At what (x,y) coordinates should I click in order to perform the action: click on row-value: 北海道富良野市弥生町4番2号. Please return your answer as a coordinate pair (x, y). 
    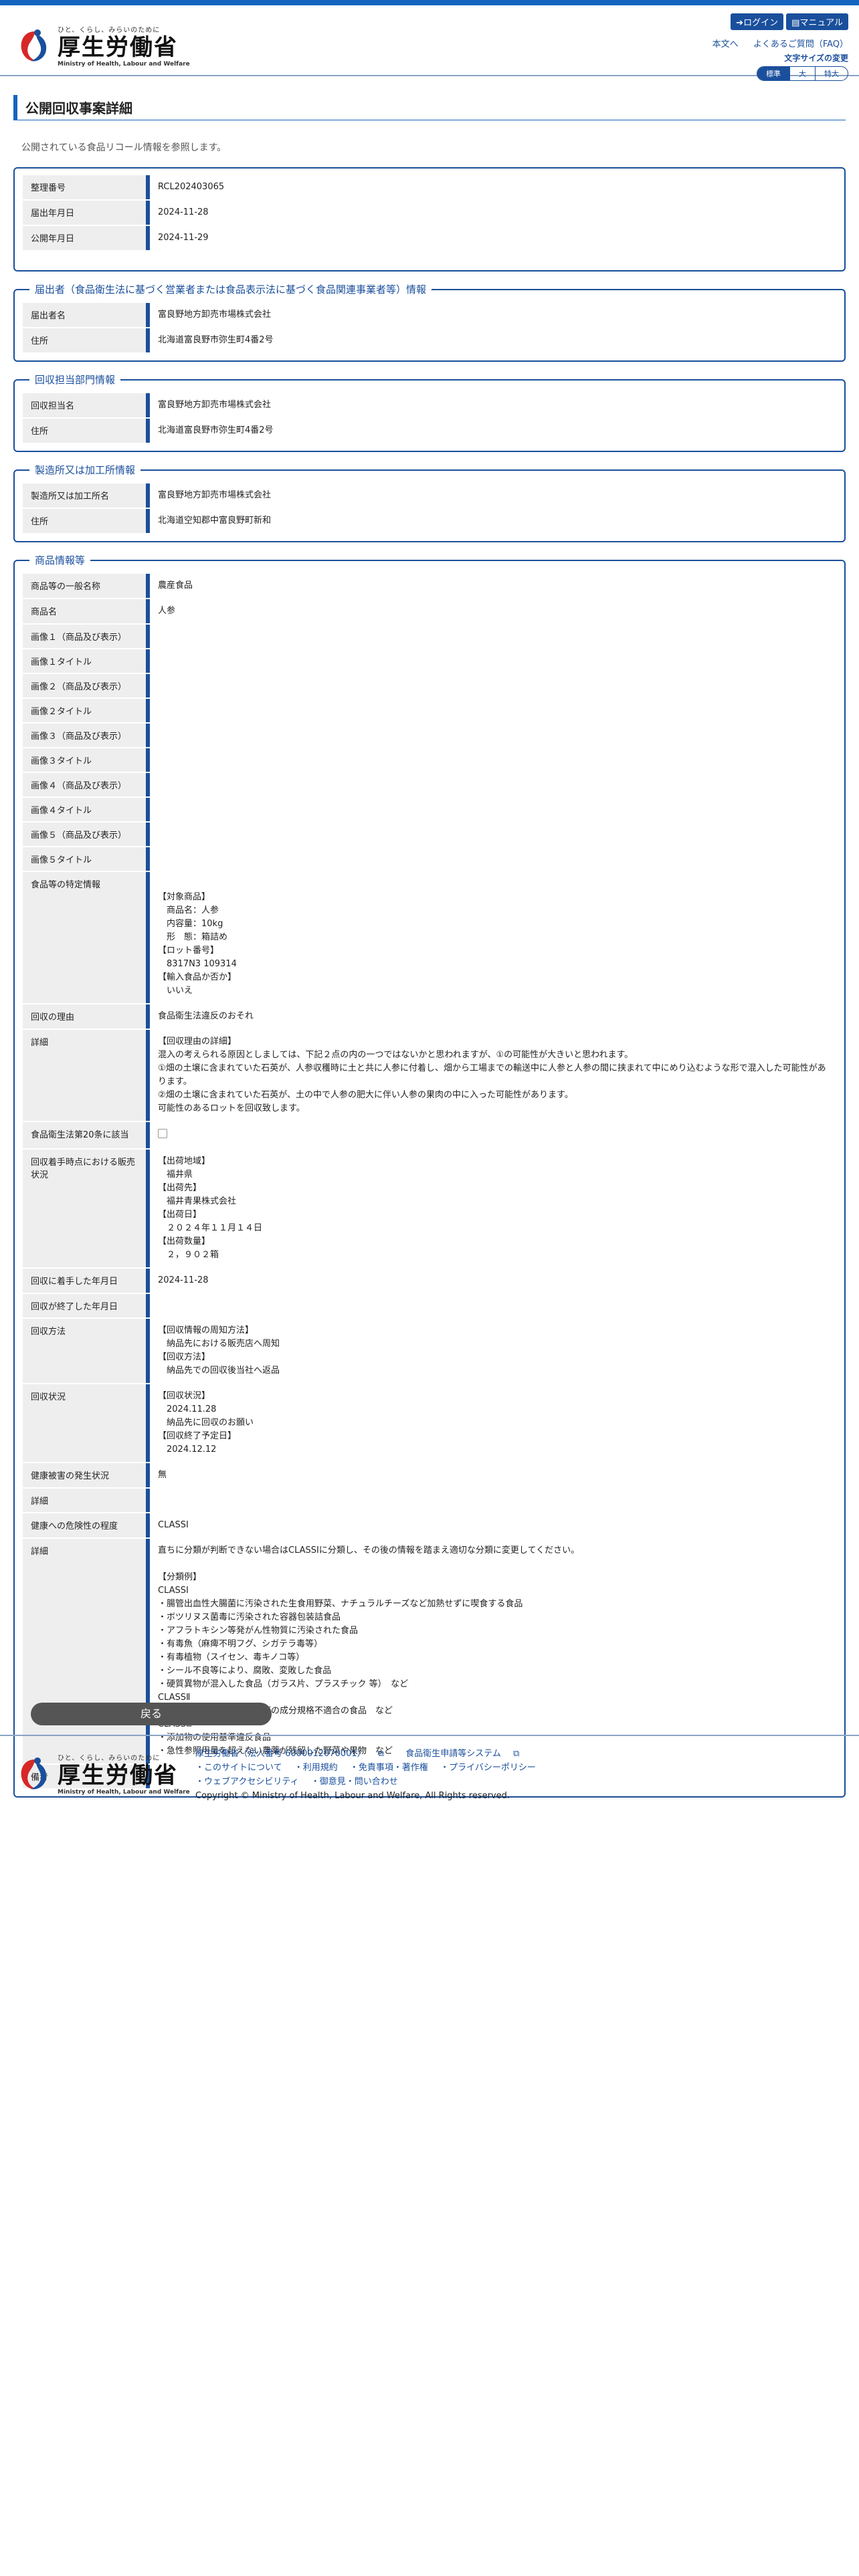
    Looking at the image, I should click on (216, 430).